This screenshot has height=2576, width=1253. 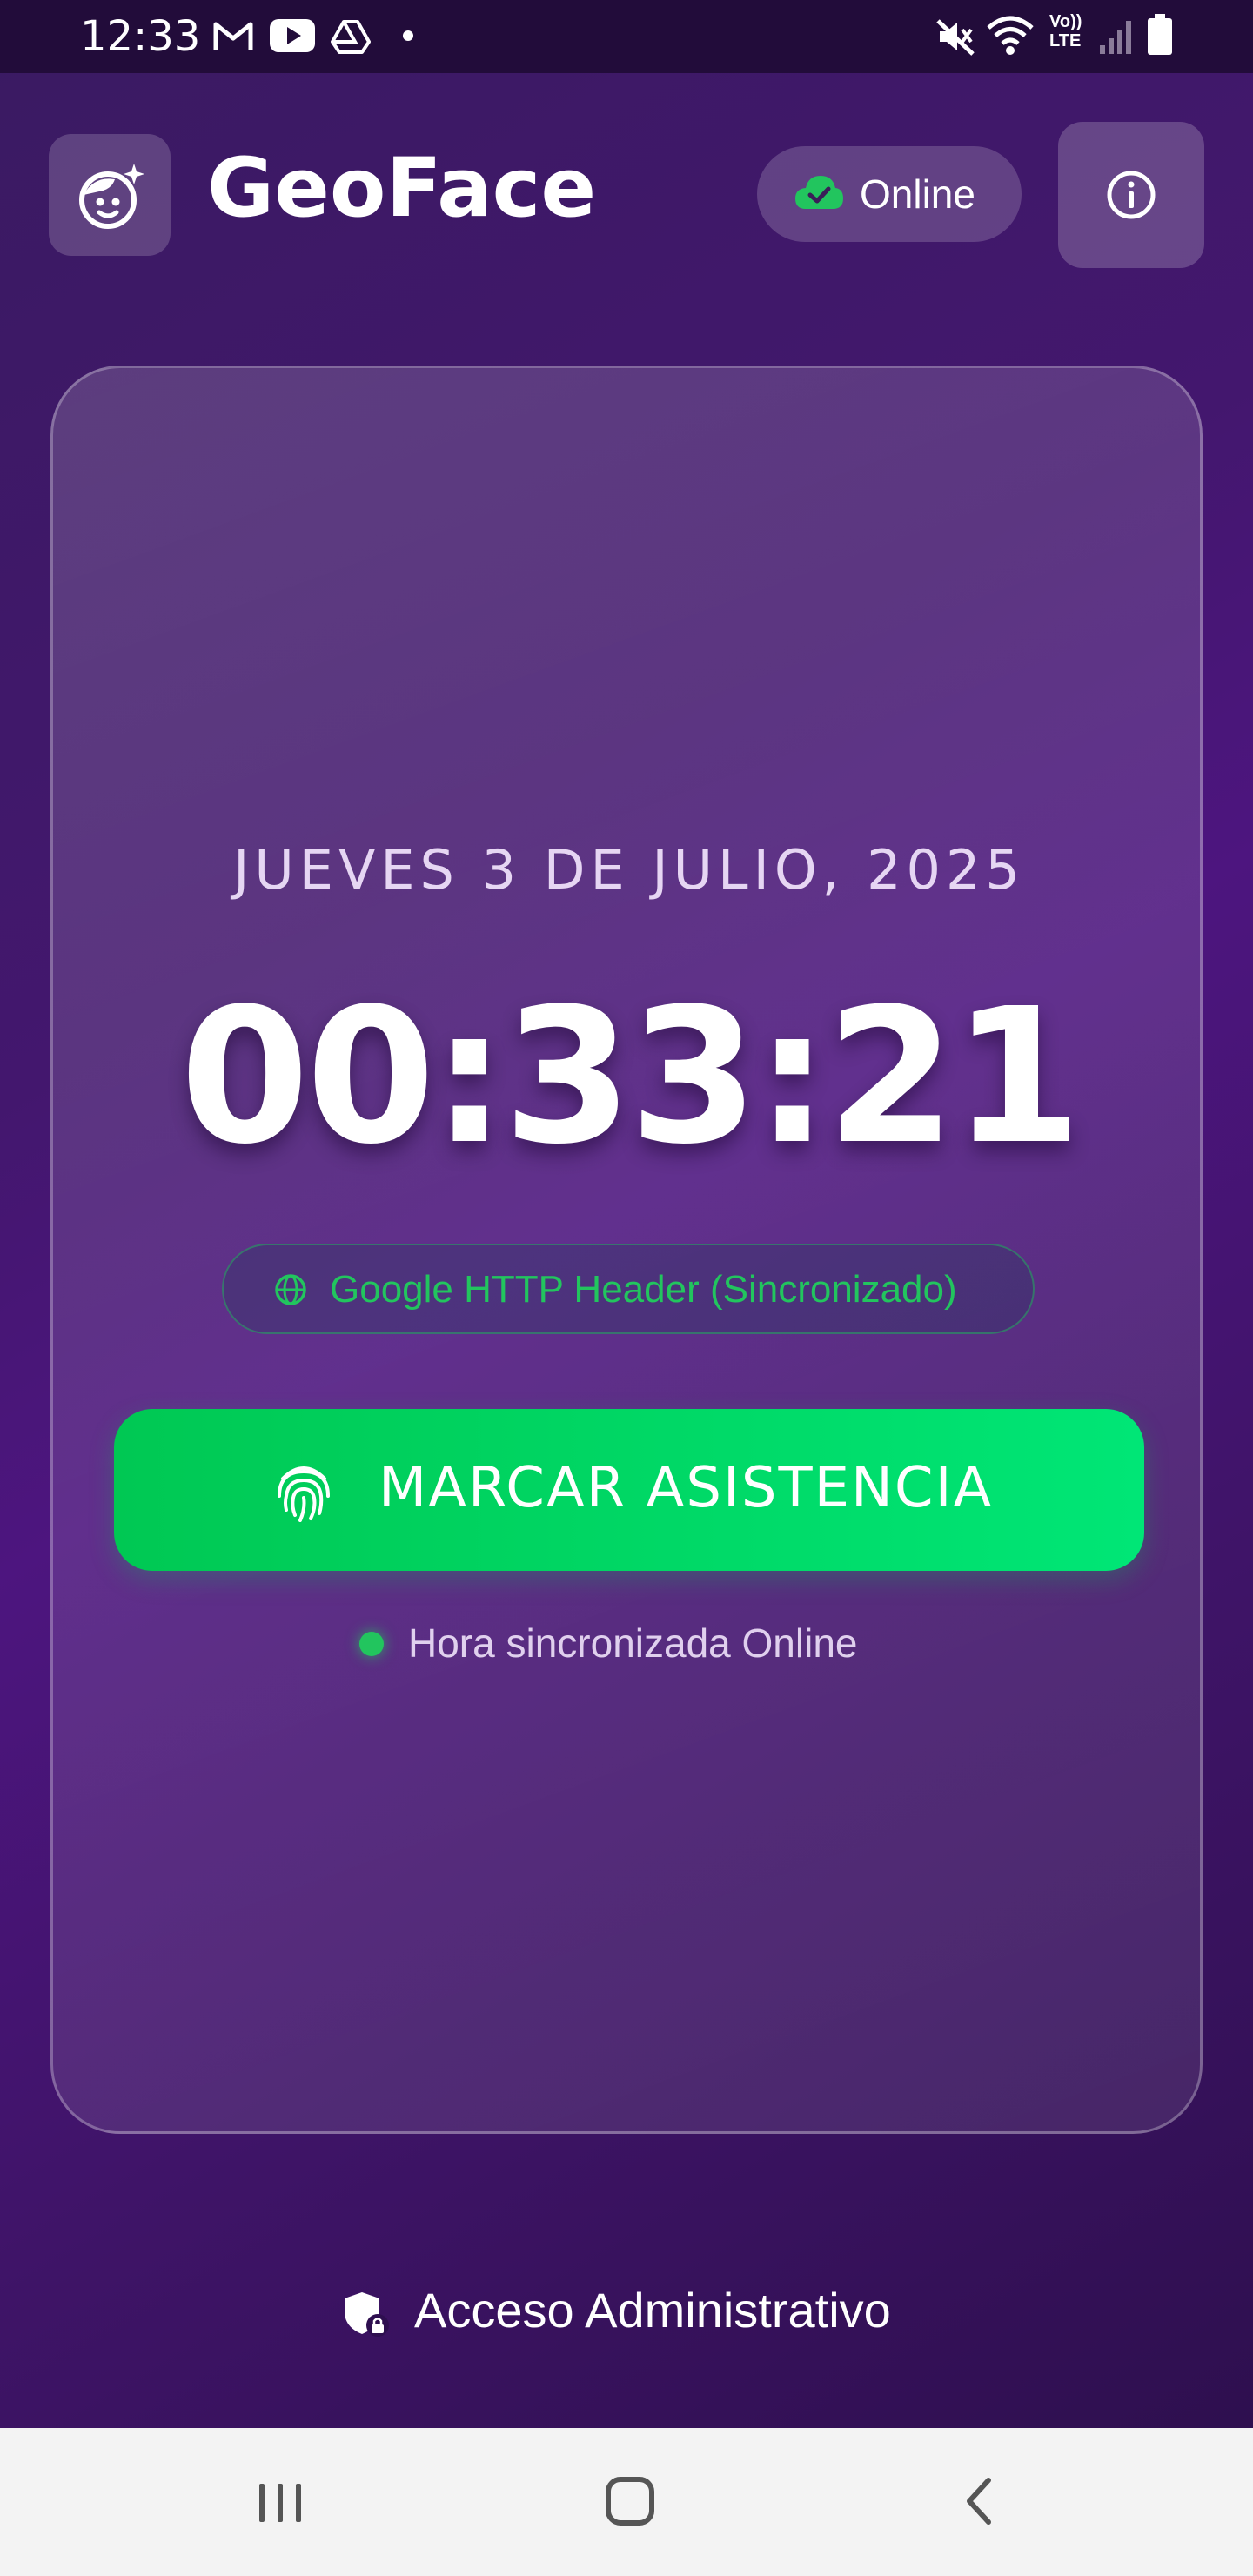 I want to click on dot-icon, so click(x=408, y=38).